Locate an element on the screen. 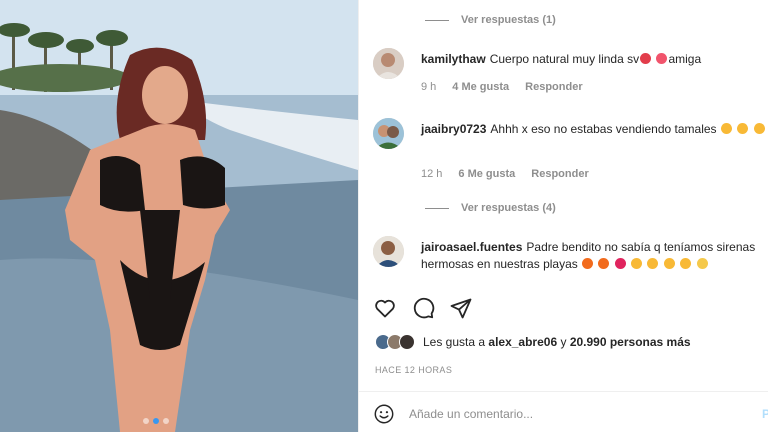  view-replies-link: Ver respuestas (1) is located at coordinates (490, 20).